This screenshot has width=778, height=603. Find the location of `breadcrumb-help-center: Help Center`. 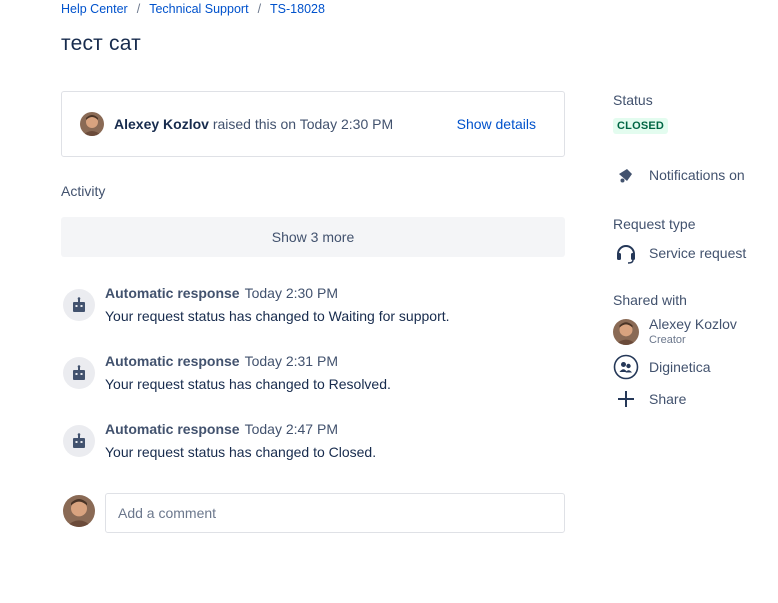

breadcrumb-help-center: Help Center is located at coordinates (94, 9).